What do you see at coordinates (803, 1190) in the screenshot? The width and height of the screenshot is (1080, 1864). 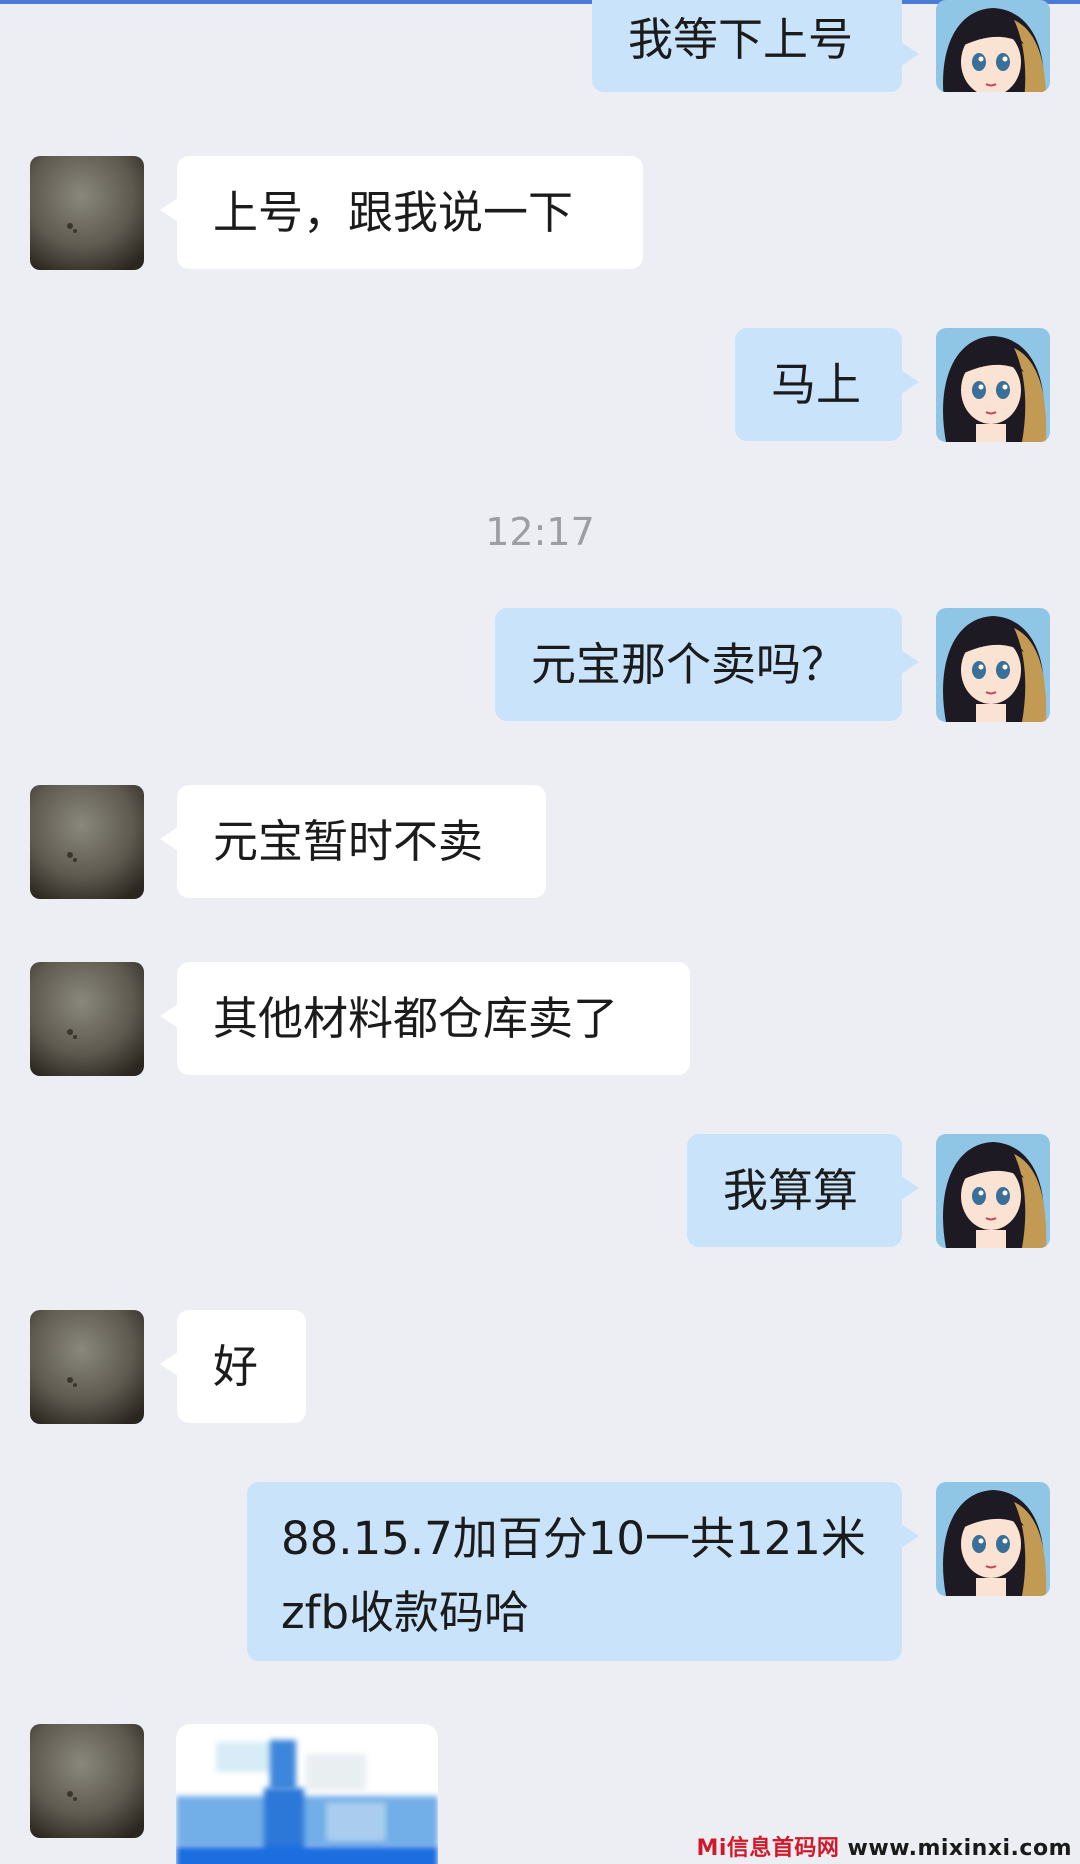 I see `message-bubble-mine: 我算算` at bounding box center [803, 1190].